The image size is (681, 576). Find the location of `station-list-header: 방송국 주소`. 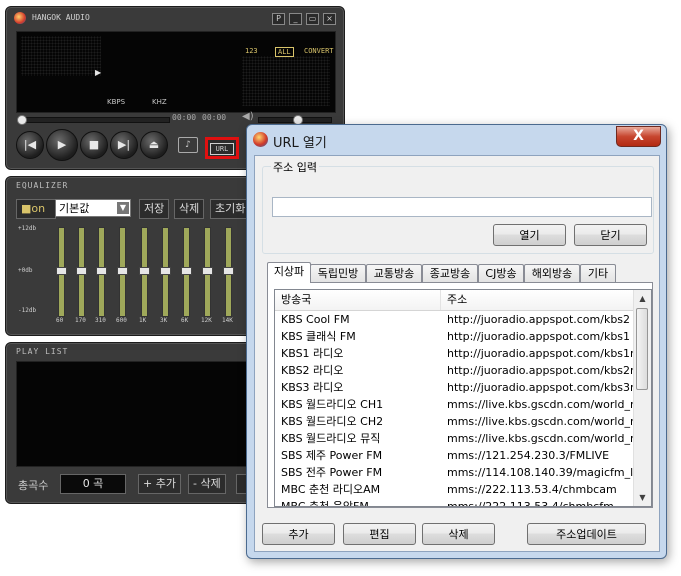

station-list-header: 방송국 주소 is located at coordinates (455, 300).